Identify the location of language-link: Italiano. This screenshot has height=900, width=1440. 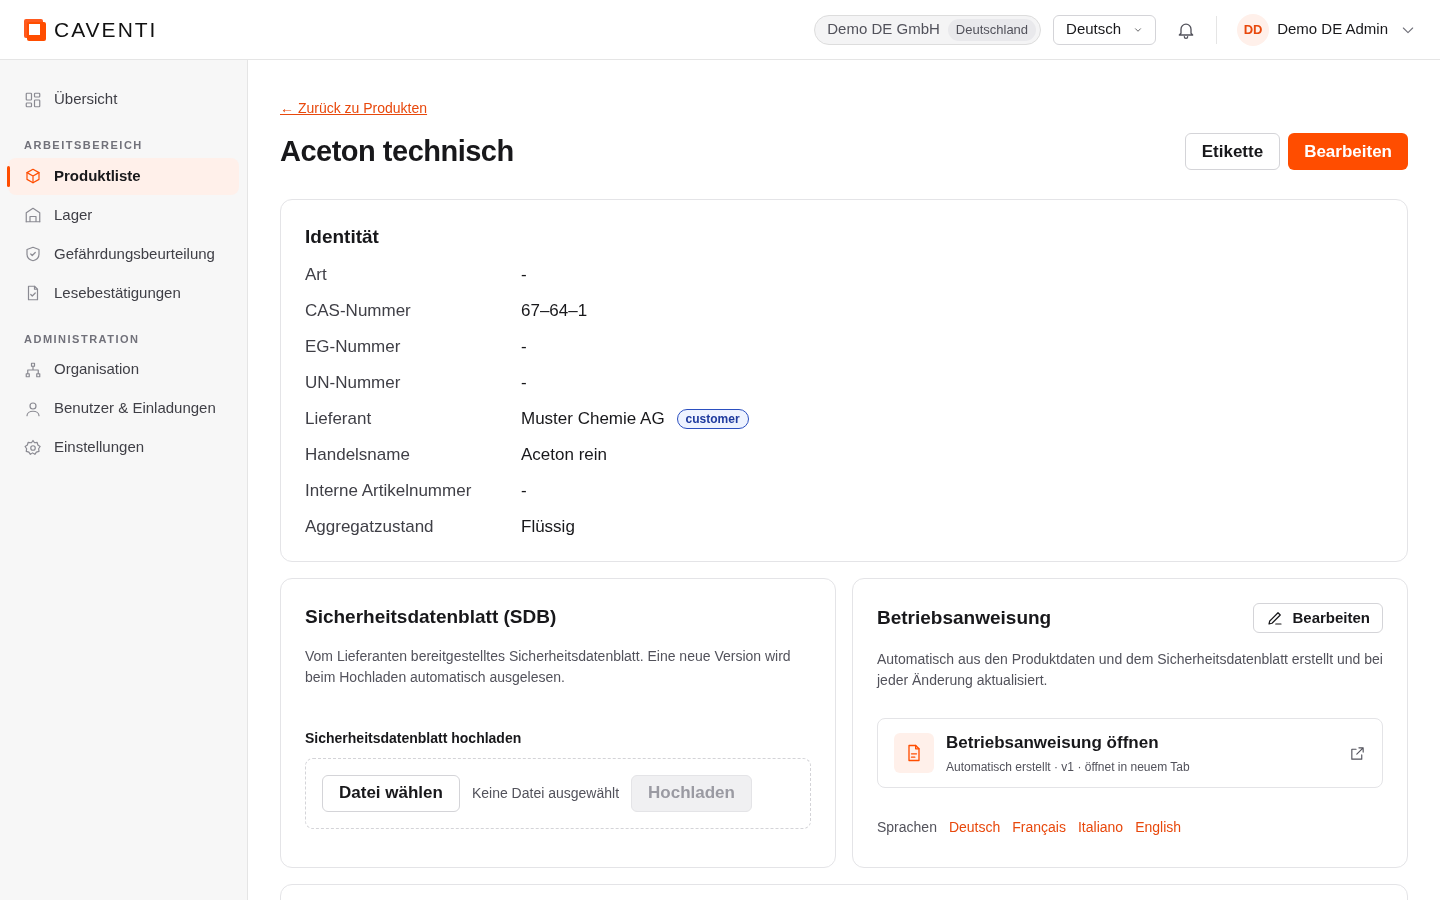
(1101, 827).